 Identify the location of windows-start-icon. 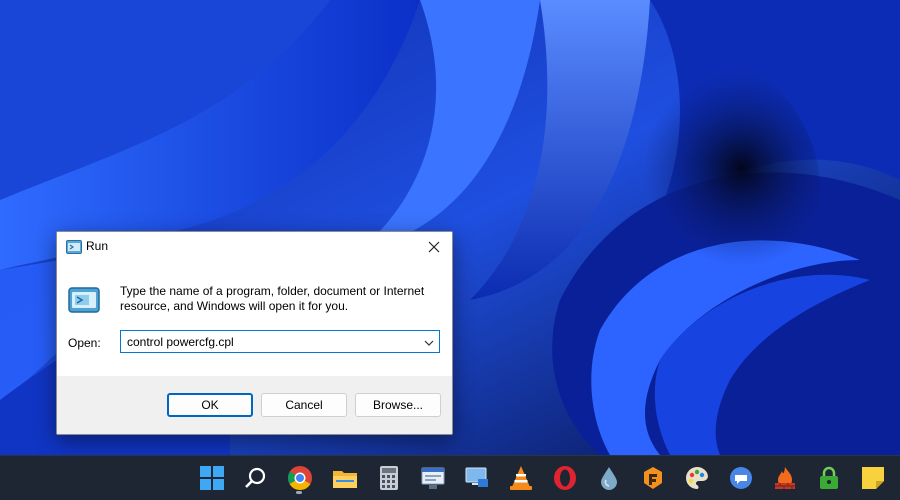
(212, 478).